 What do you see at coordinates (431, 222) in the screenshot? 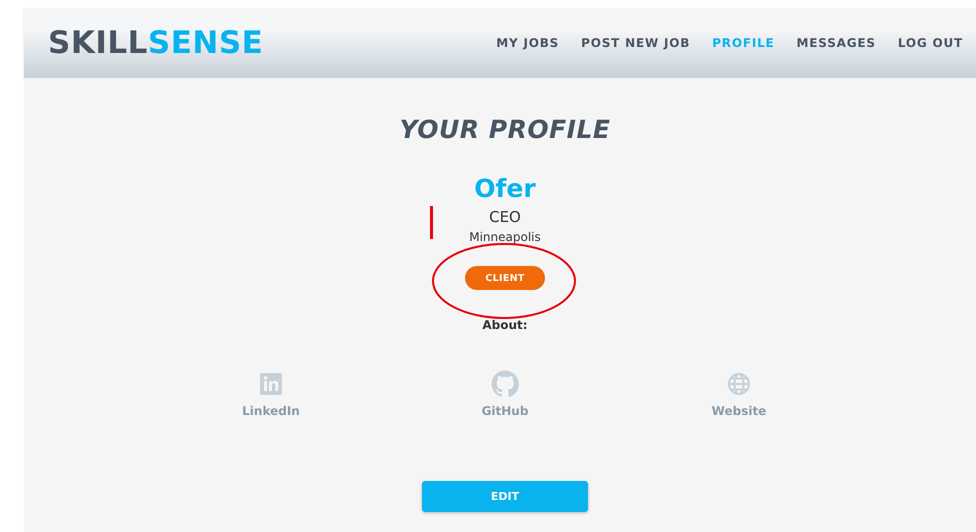
I see `annotation-mark` at bounding box center [431, 222].